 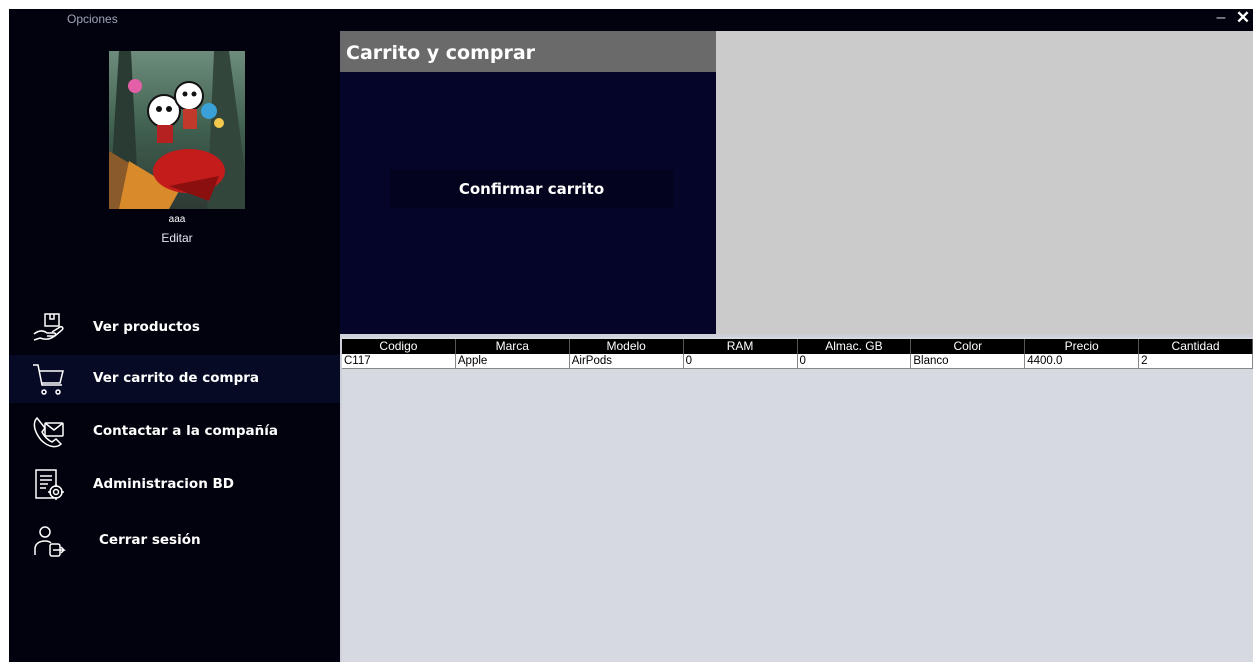 What do you see at coordinates (150, 540) in the screenshot?
I see `sidebar-item-label: Cerrar sesión` at bounding box center [150, 540].